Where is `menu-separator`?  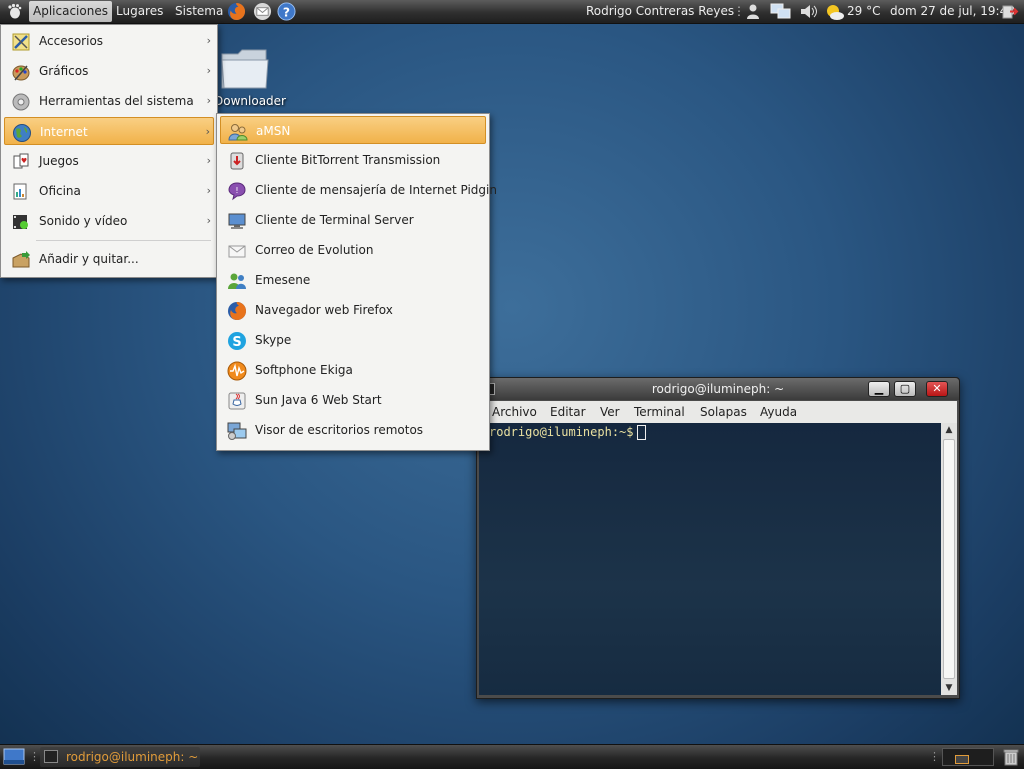
menu-separator is located at coordinates (123, 240).